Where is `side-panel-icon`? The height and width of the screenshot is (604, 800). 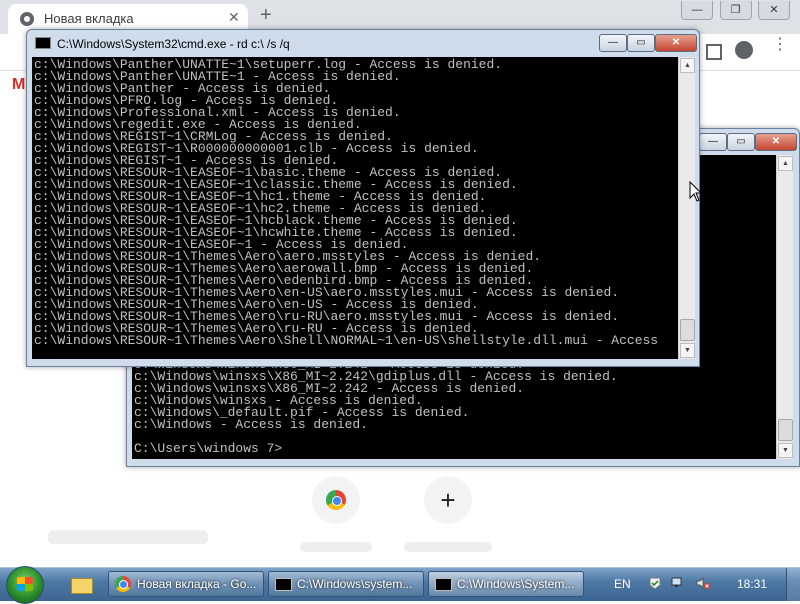 side-panel-icon is located at coordinates (714, 52).